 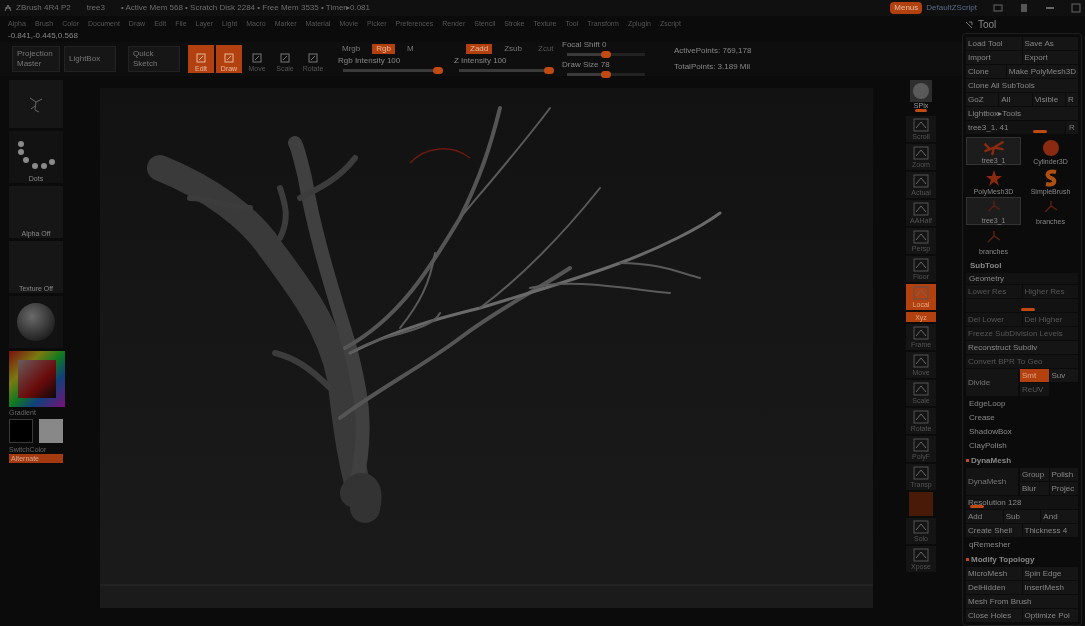 What do you see at coordinates (1022, 305) in the screenshot?
I see `palette-slider` at bounding box center [1022, 305].